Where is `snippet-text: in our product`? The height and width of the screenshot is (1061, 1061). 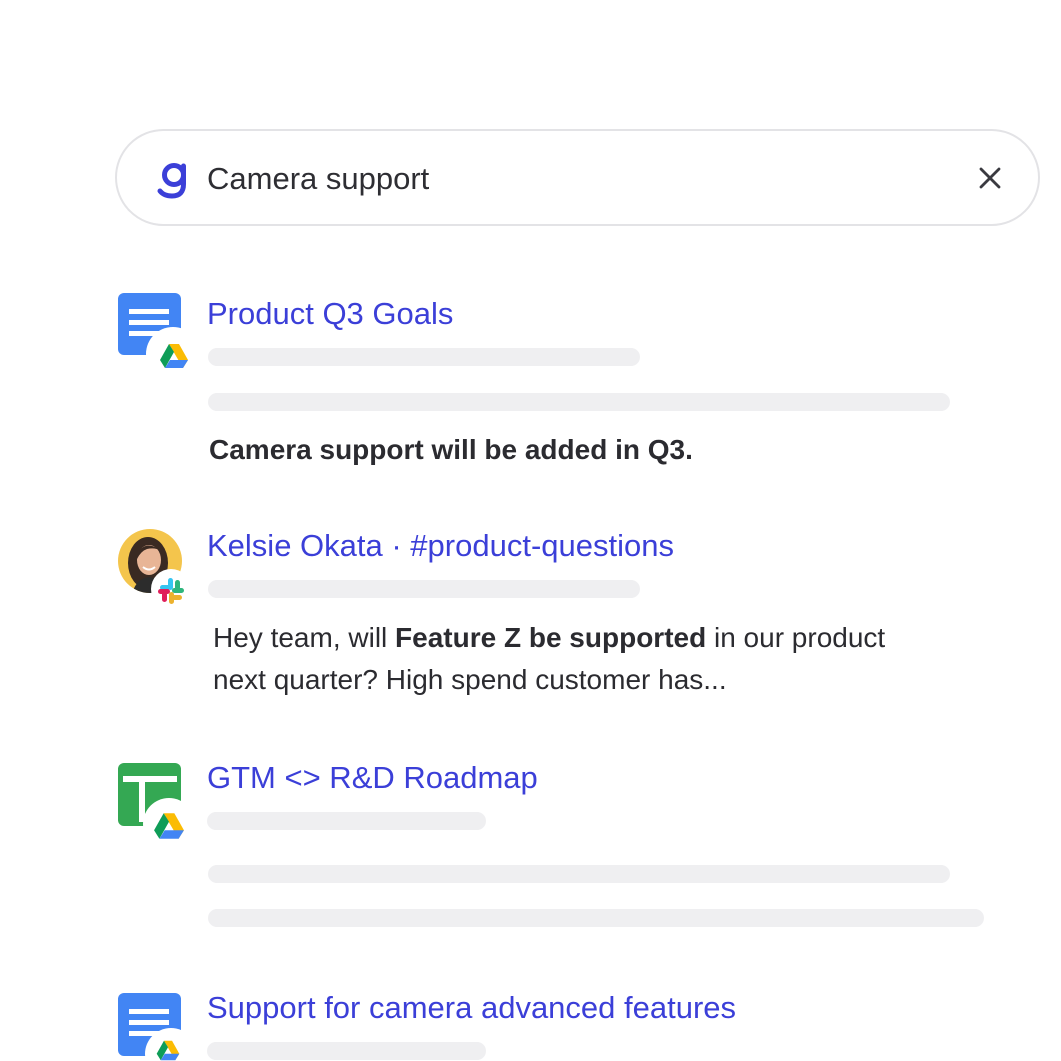 snippet-text: in our product is located at coordinates (796, 637).